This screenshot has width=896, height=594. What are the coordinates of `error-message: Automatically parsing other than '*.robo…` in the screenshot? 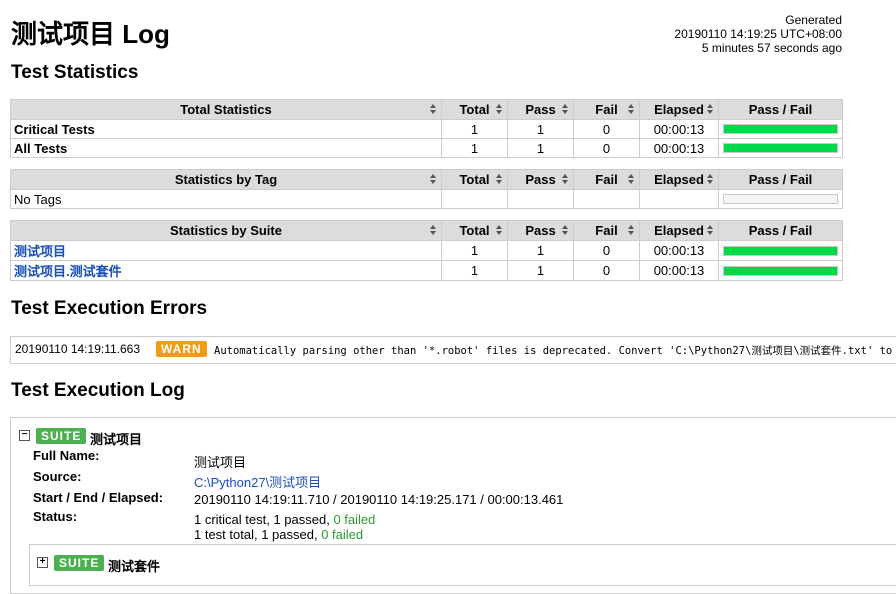 It's located at (553, 351).